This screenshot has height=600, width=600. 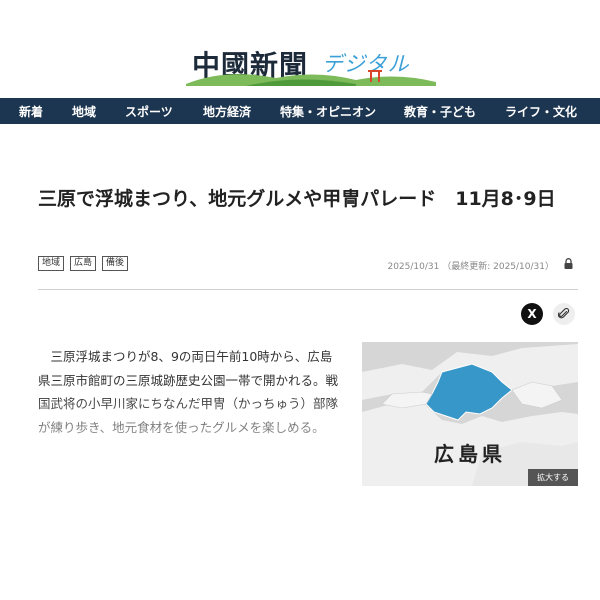 I want to click on site-logo: 中國新聞 デジタル, so click(x=300, y=65).